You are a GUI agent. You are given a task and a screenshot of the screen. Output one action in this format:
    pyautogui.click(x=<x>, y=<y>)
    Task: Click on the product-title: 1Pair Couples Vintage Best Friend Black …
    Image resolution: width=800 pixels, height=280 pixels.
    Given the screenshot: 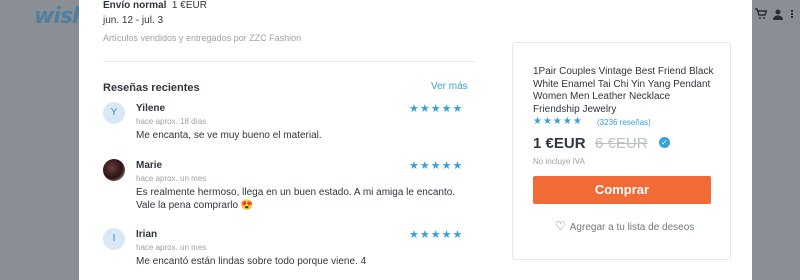 What is the action you would take?
    pyautogui.click(x=623, y=90)
    